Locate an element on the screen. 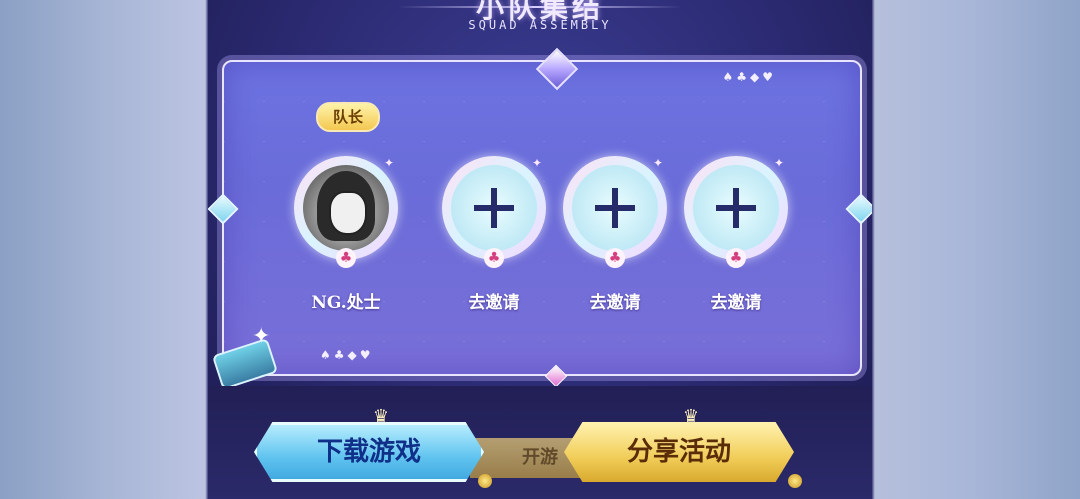 Image resolution: width=1080 pixels, height=499 pixels. member-name: NG.处士 is located at coordinates (346, 303).